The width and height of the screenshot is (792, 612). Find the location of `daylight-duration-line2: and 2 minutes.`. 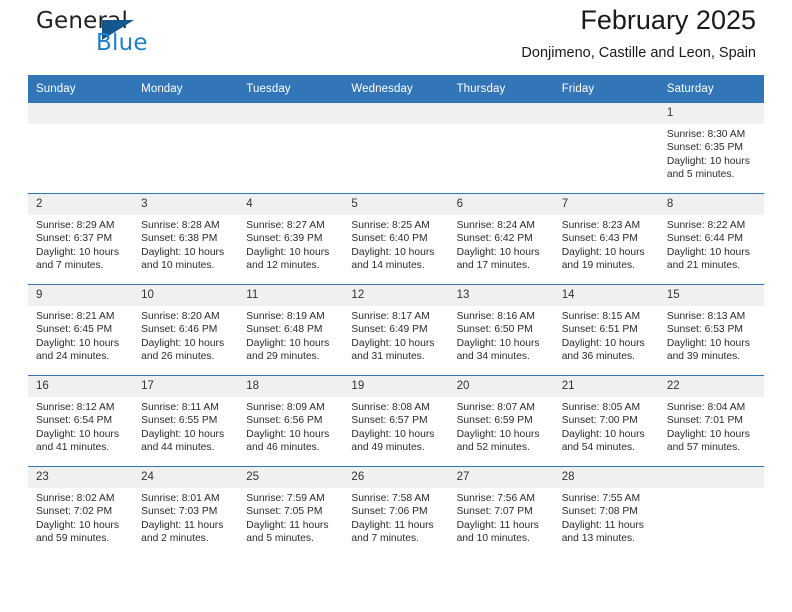

daylight-duration-line2: and 2 minutes. is located at coordinates (175, 539).